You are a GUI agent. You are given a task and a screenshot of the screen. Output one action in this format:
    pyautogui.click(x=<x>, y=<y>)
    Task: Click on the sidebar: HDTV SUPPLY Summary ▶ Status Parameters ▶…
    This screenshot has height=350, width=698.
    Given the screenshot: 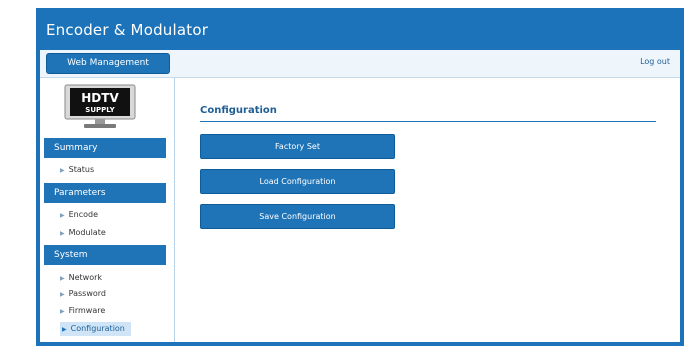 What is the action you would take?
    pyautogui.click(x=107, y=210)
    